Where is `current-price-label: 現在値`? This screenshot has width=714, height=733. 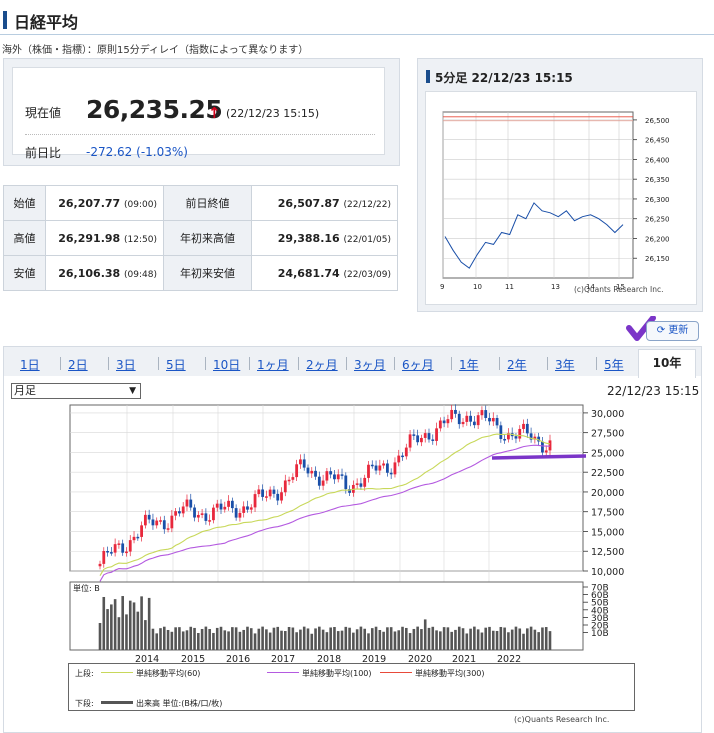
current-price-label: 現在値 is located at coordinates (43, 113).